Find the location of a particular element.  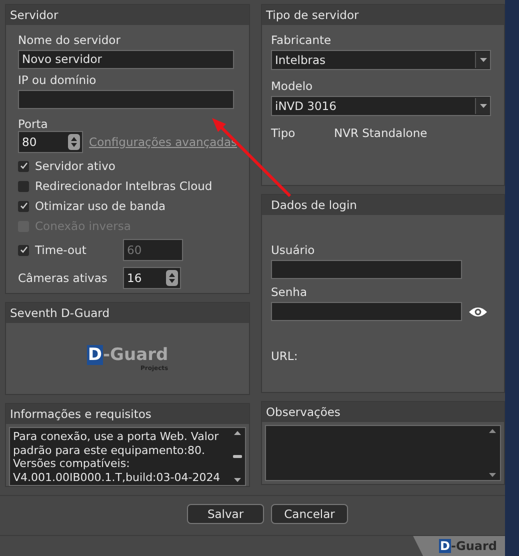

model-dropdown: iNVD 3016 is located at coordinates (381, 106).